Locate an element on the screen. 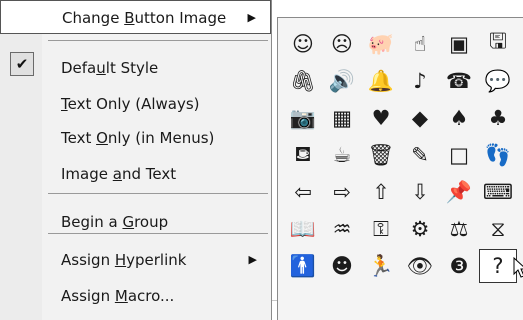  calculator-icon: ▦ is located at coordinates (342, 118).